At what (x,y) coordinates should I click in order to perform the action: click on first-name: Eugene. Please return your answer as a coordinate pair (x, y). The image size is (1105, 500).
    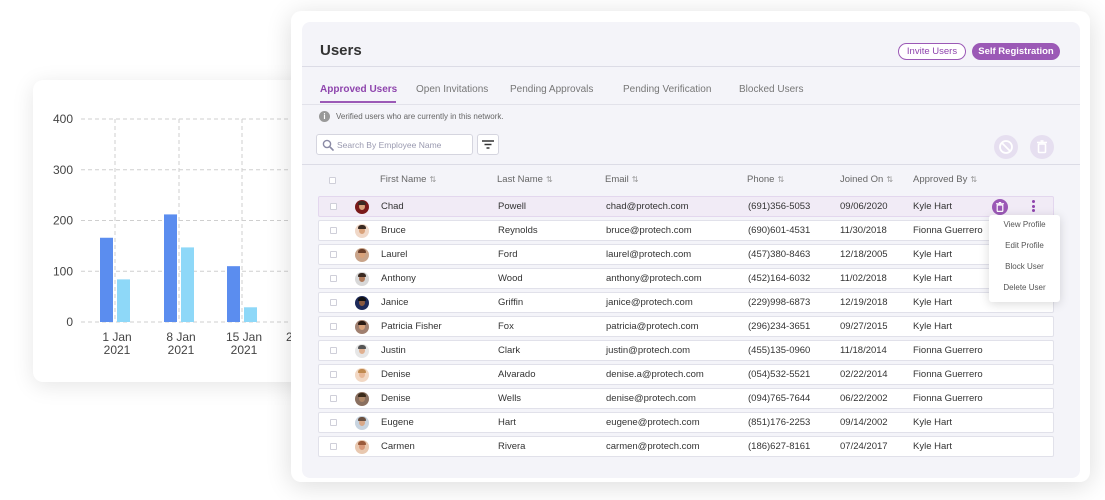
    Looking at the image, I should click on (397, 422).